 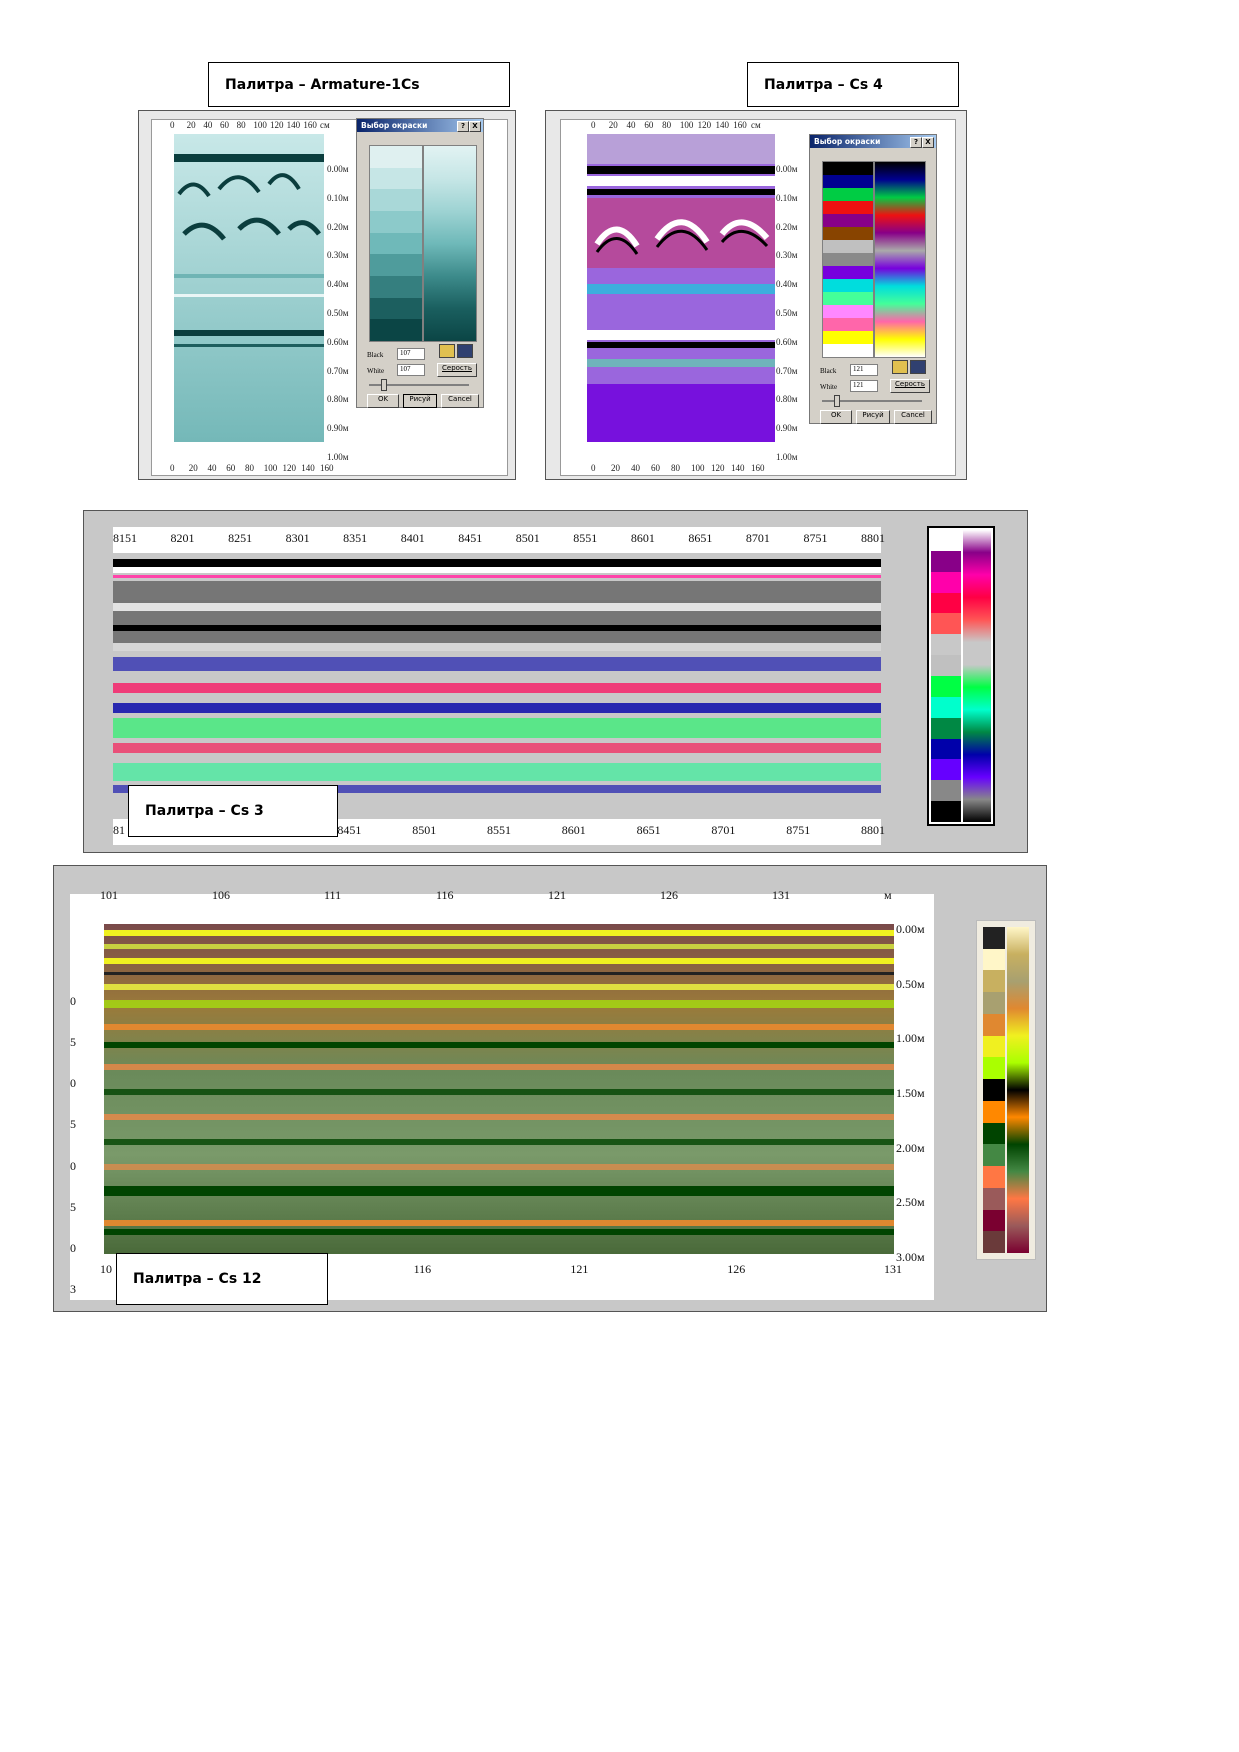 What do you see at coordinates (424, 830) in the screenshot?
I see `scale-label: 8501` at bounding box center [424, 830].